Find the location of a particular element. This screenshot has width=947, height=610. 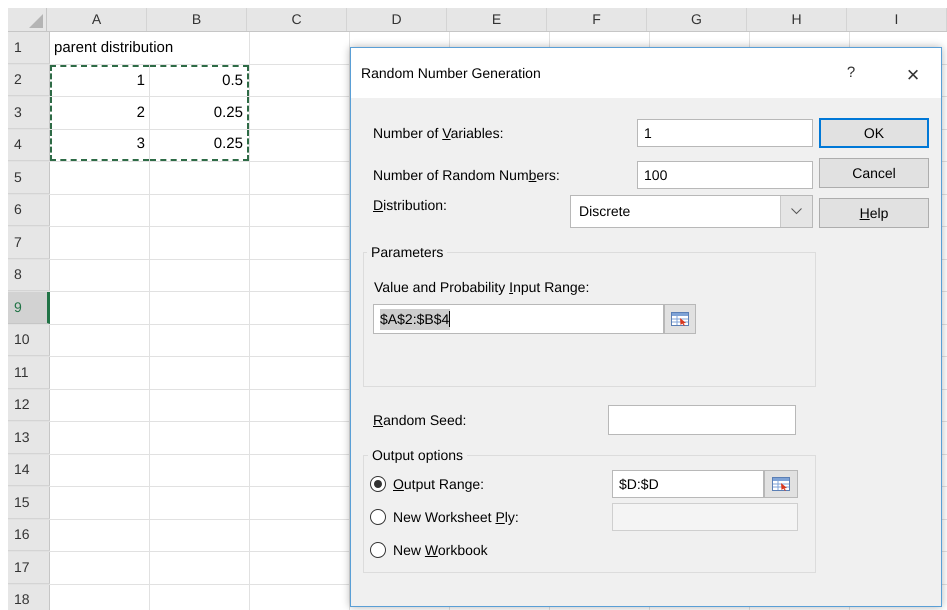

table-cell: 3 is located at coordinates (99, 145).